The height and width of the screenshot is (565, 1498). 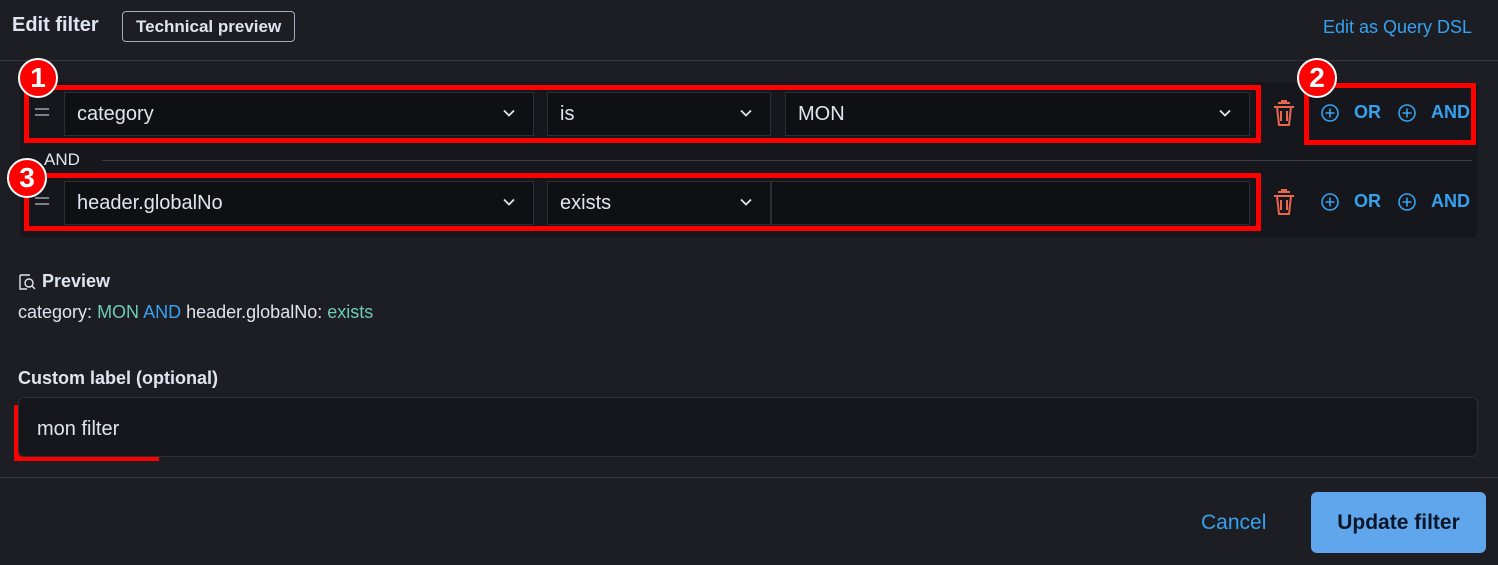 What do you see at coordinates (55, 312) in the screenshot?
I see `preview-field-1: category:` at bounding box center [55, 312].